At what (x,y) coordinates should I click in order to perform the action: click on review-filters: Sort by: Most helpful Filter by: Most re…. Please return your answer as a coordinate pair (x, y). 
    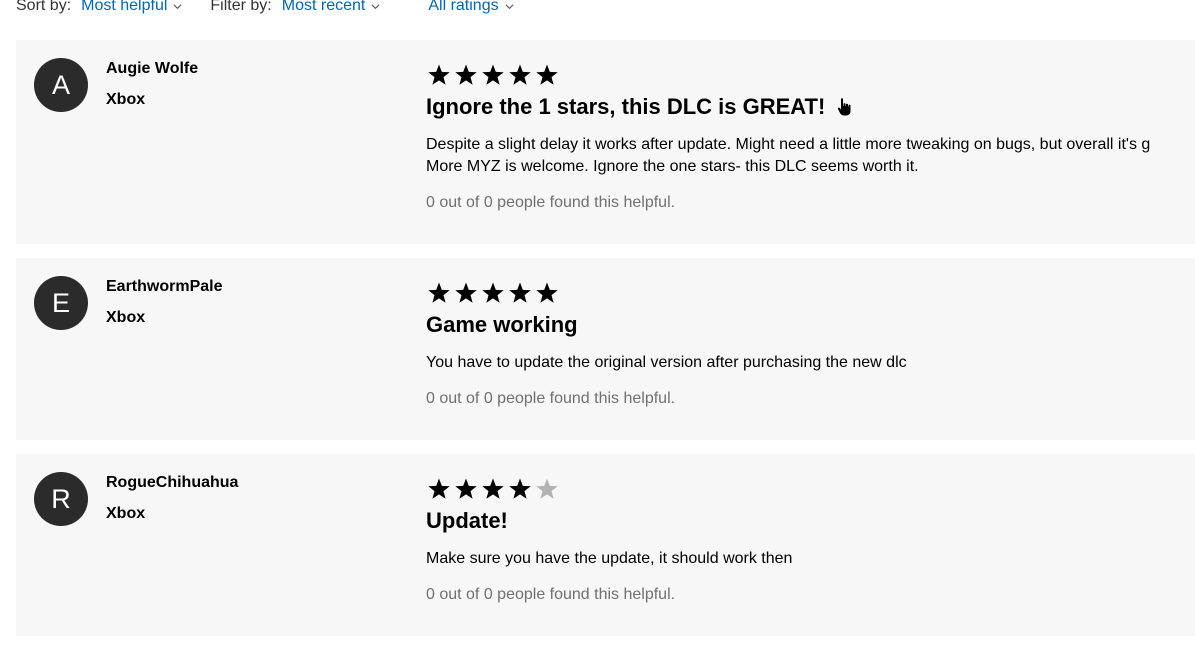
    Looking at the image, I should click on (265, 9).